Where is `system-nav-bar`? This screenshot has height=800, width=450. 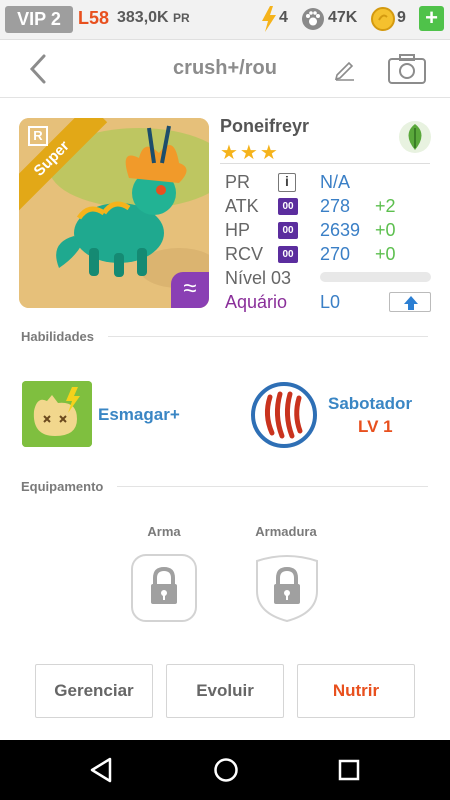 system-nav-bar is located at coordinates (225, 770).